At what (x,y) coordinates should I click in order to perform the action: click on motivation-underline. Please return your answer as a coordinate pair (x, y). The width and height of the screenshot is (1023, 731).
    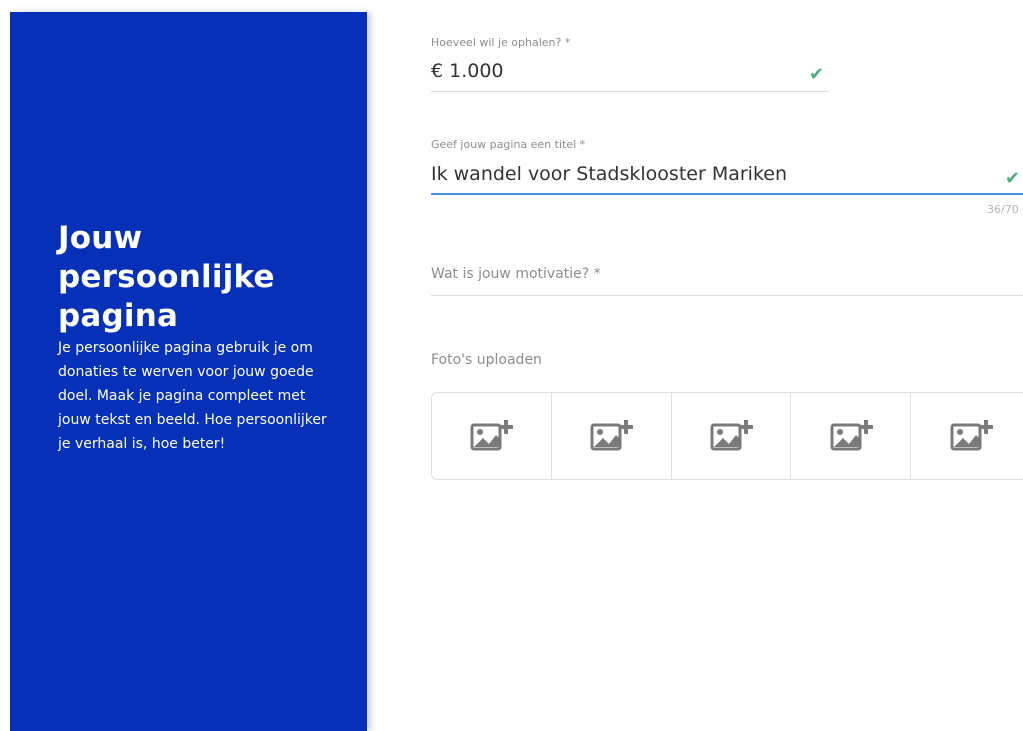
    Looking at the image, I should click on (727, 295).